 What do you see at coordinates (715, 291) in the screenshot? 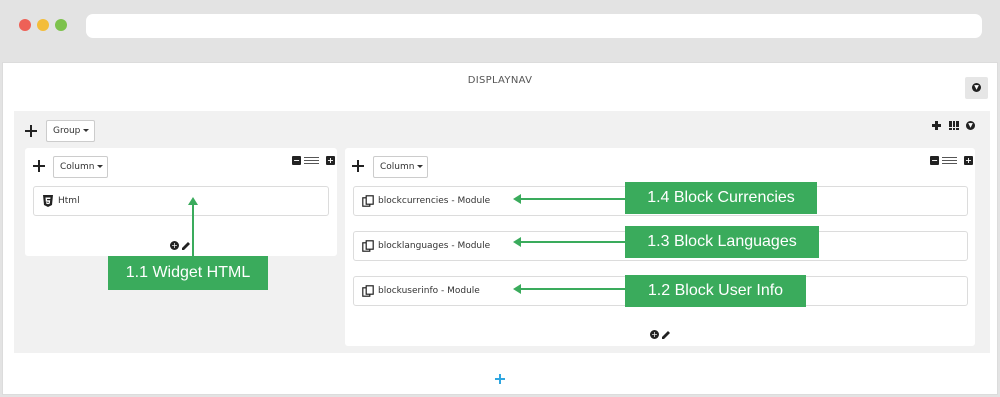
I see `annotation-block-user-info: 1.2 Block User Info` at bounding box center [715, 291].